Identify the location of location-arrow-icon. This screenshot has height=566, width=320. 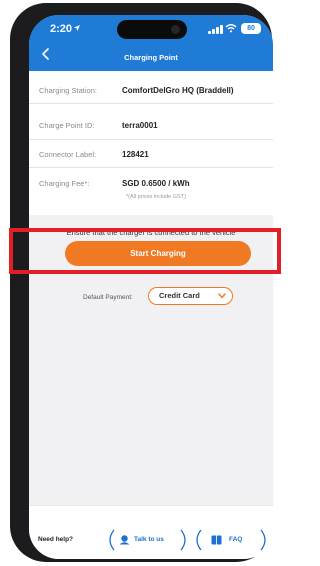
(77, 28).